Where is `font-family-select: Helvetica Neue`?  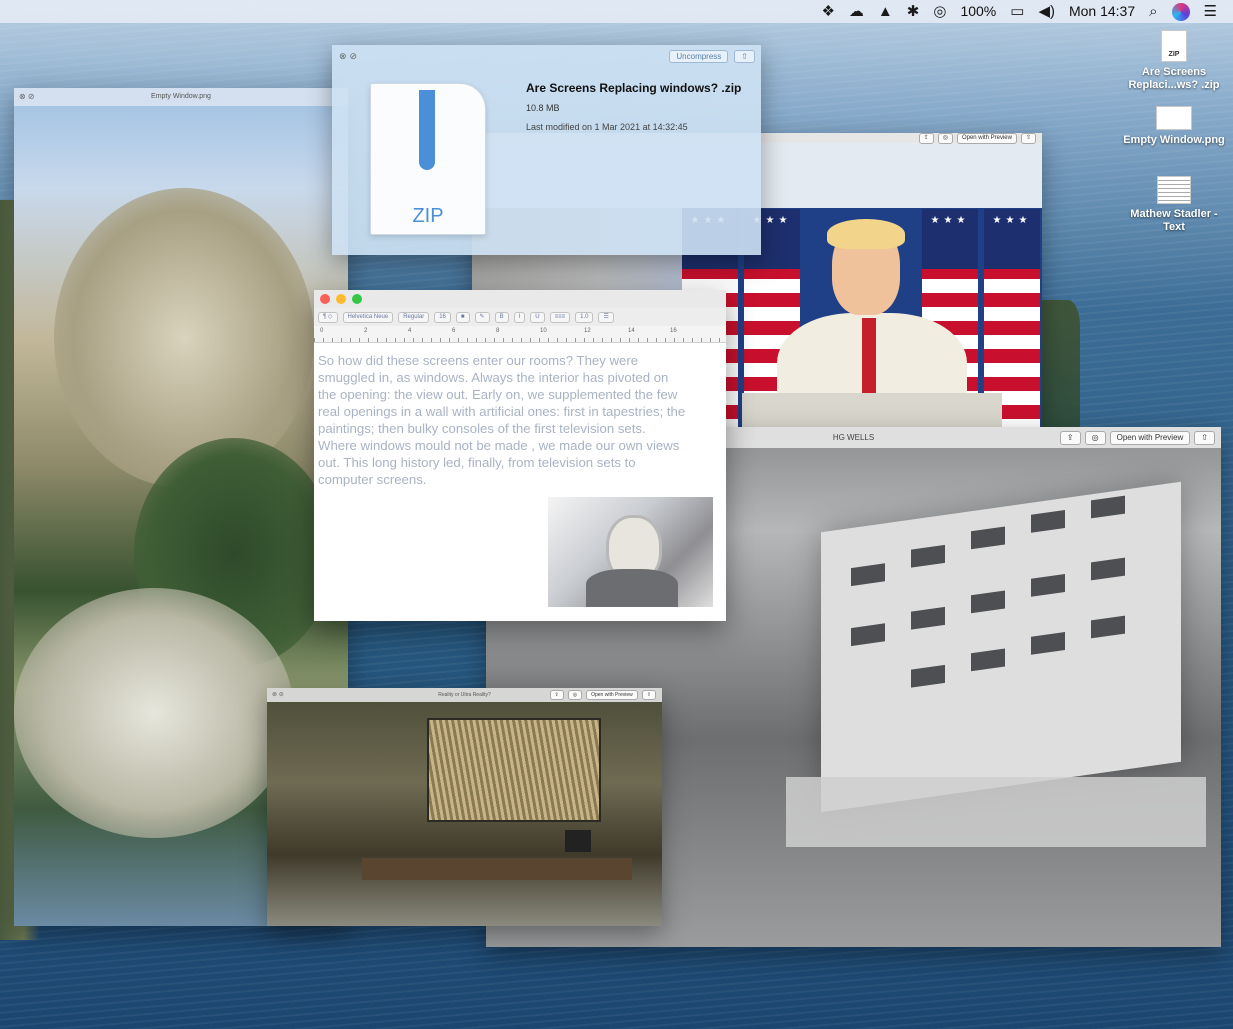
font-family-select: Helvetica Neue is located at coordinates (368, 317).